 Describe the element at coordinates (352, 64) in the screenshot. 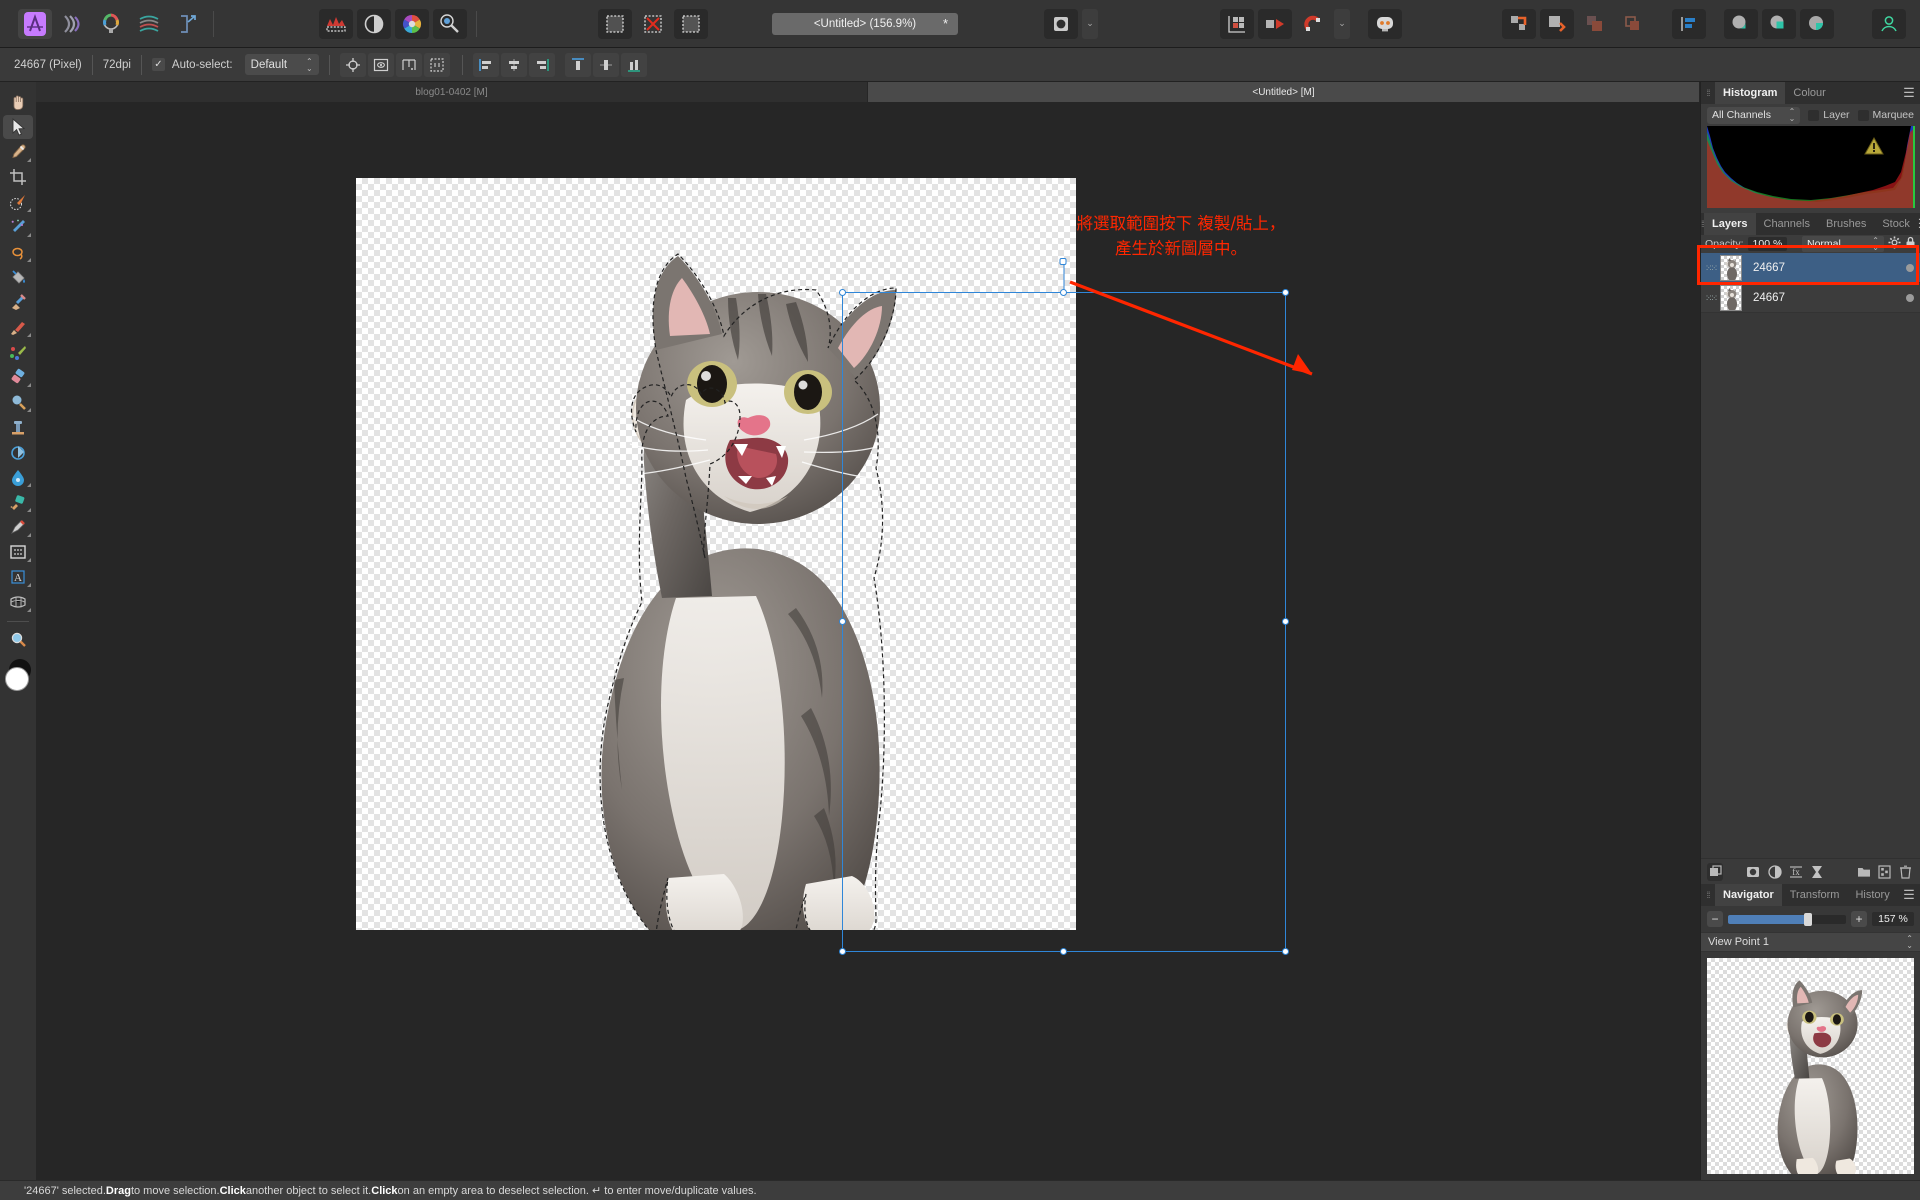

I see `show-transform-origin-icon` at that location.